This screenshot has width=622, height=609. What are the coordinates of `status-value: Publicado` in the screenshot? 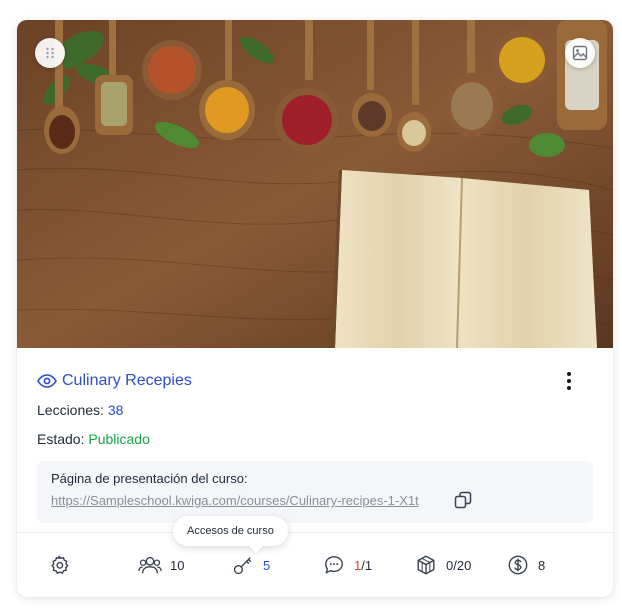 It's located at (119, 439).